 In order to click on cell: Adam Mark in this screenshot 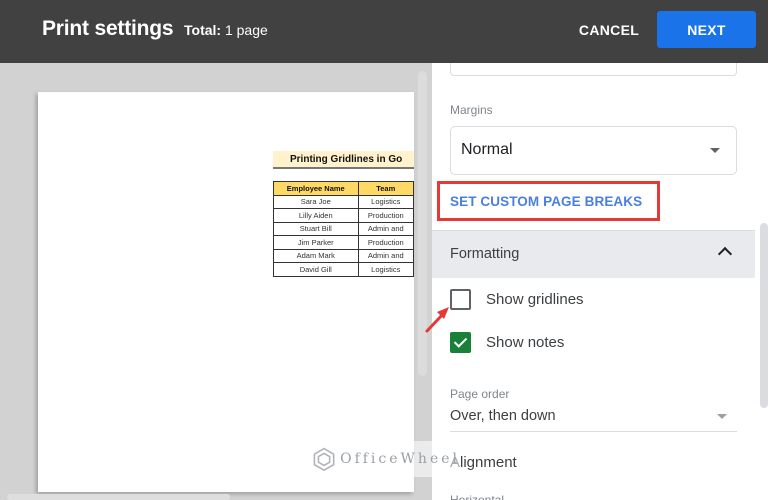, I will do `click(316, 255)`.